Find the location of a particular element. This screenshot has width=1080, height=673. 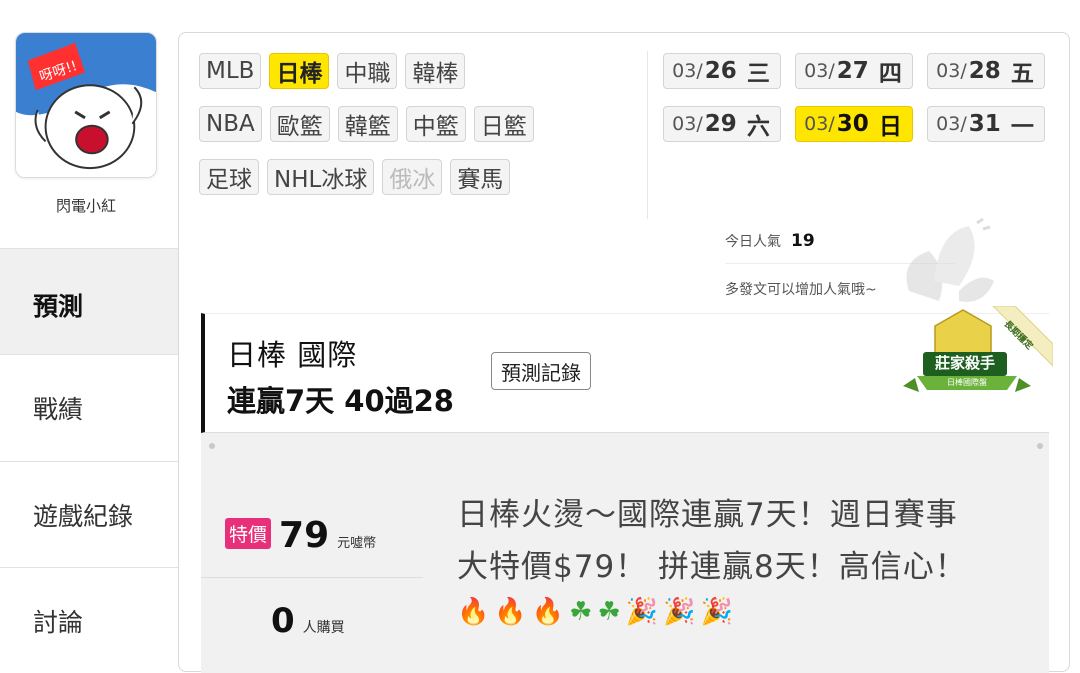

date-day: 26 is located at coordinates (720, 71).